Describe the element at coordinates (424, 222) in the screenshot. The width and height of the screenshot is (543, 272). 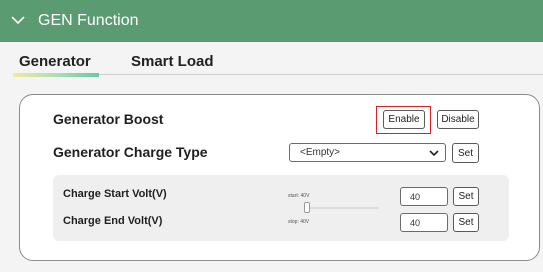
I see `charge-end-volt-input: 40` at that location.